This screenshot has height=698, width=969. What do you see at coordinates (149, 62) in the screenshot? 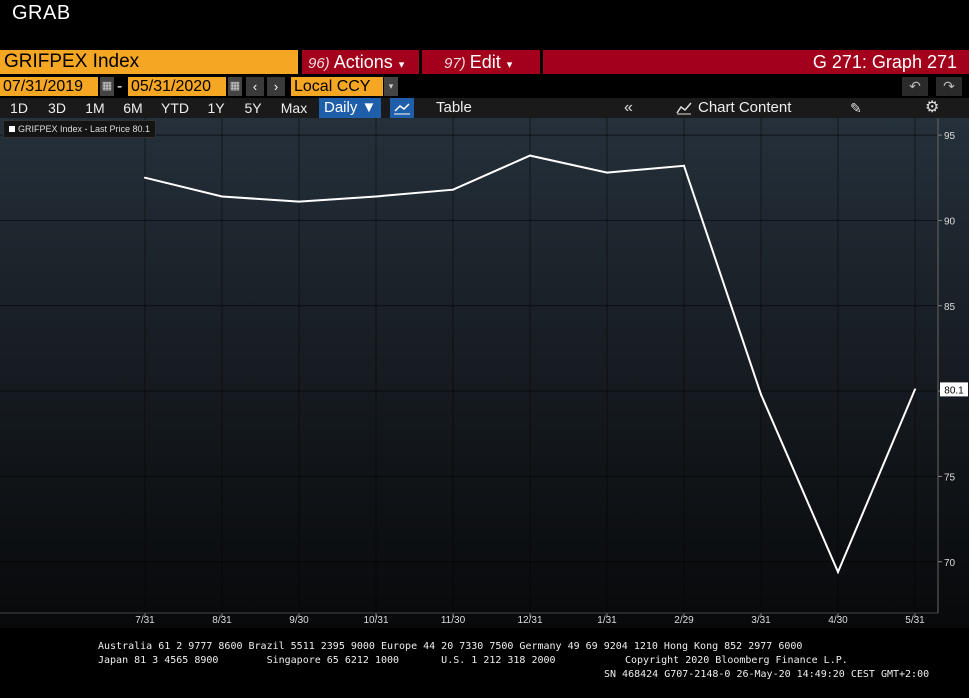
I see `ticker-field: GRIFPEX Index` at bounding box center [149, 62].